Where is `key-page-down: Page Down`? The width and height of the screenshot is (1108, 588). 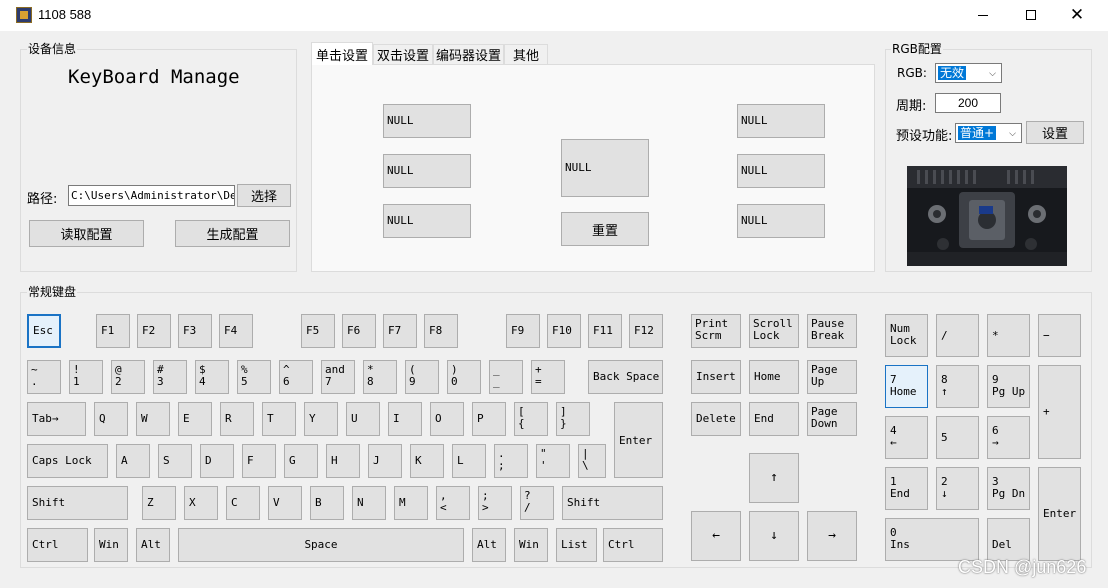 key-page-down: Page Down is located at coordinates (832, 419).